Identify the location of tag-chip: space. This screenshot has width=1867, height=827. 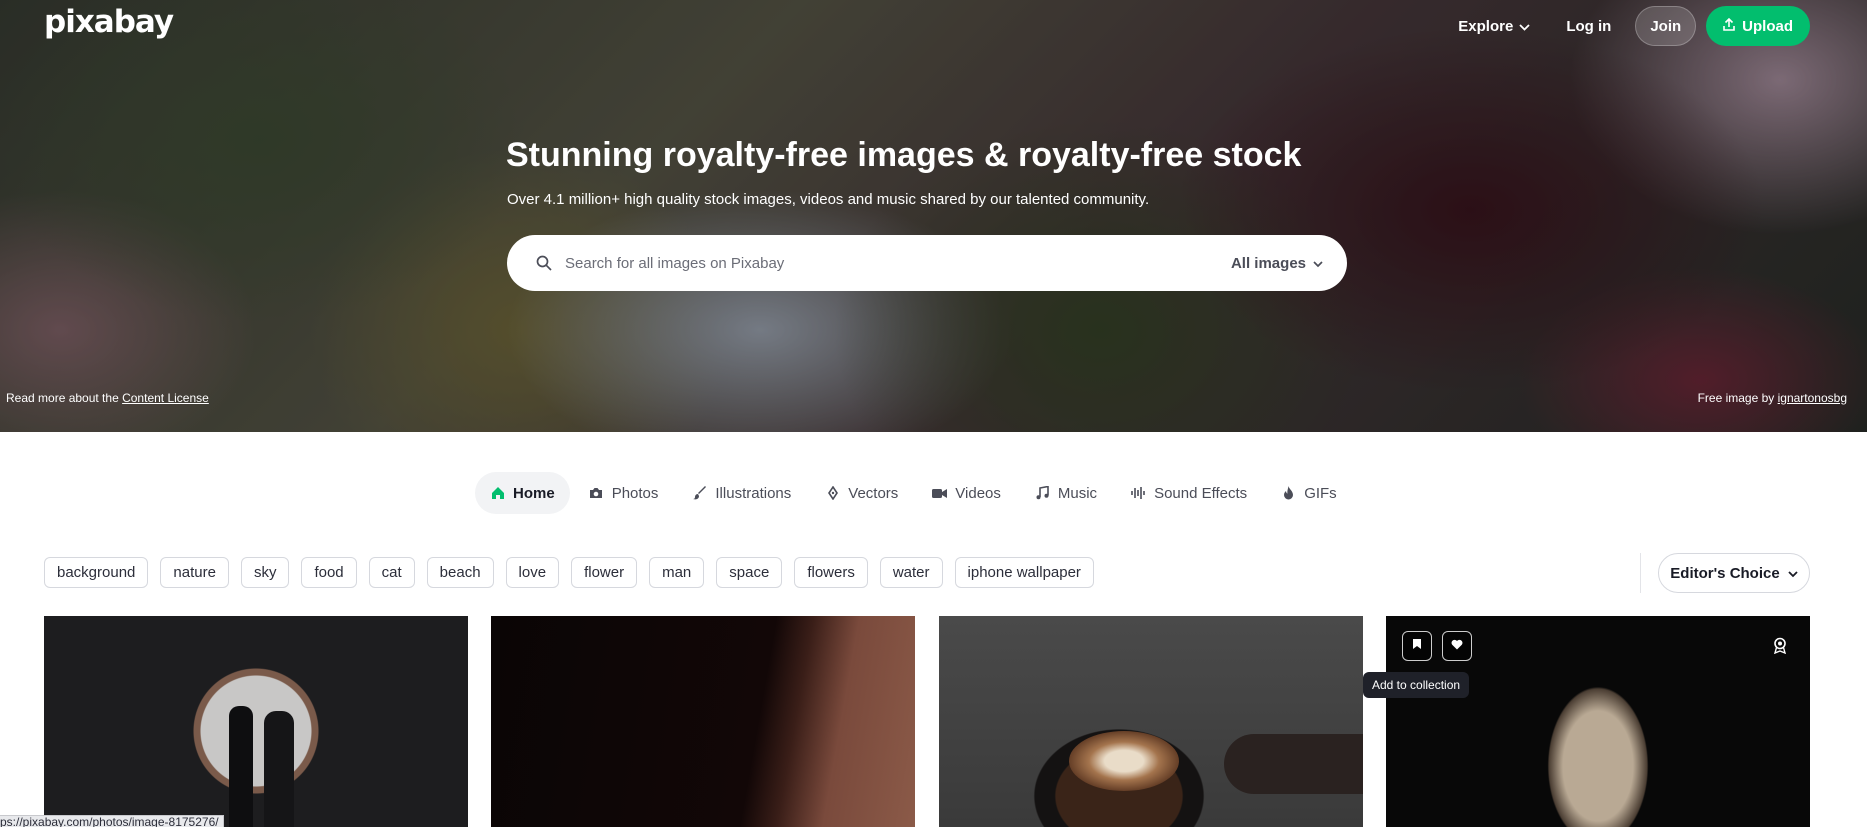
(749, 572).